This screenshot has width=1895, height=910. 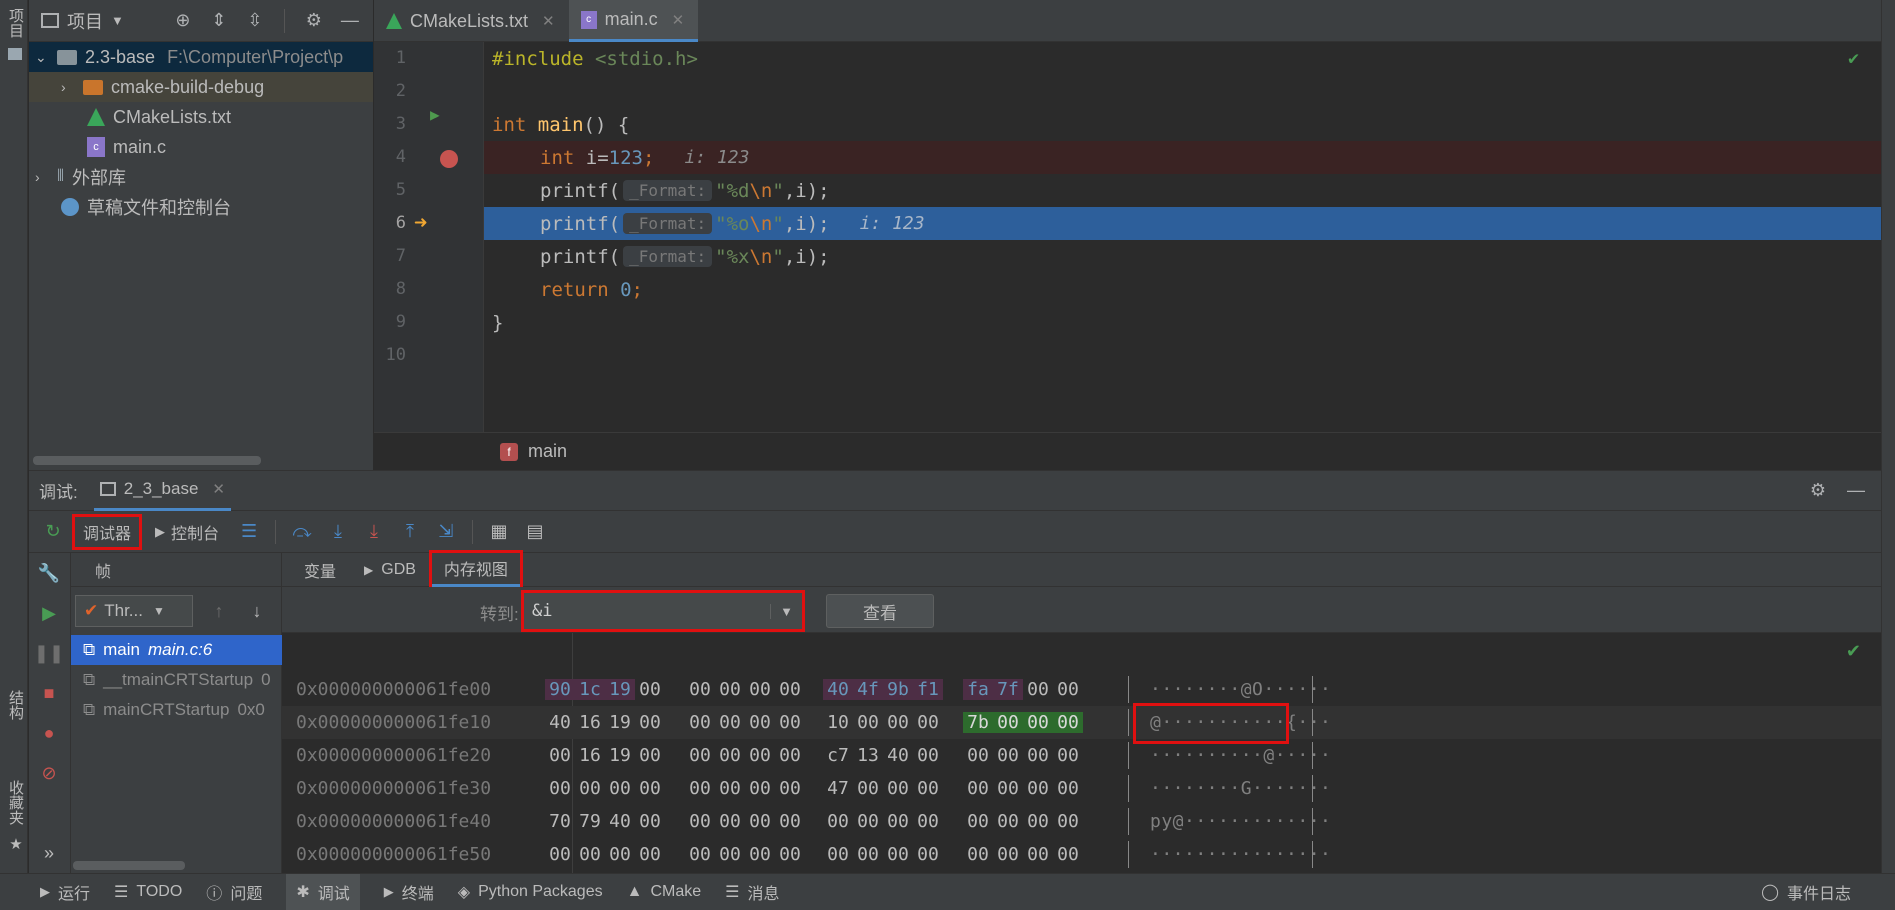 I want to click on tab-gdb: ▶ GDB, so click(x=390, y=570).